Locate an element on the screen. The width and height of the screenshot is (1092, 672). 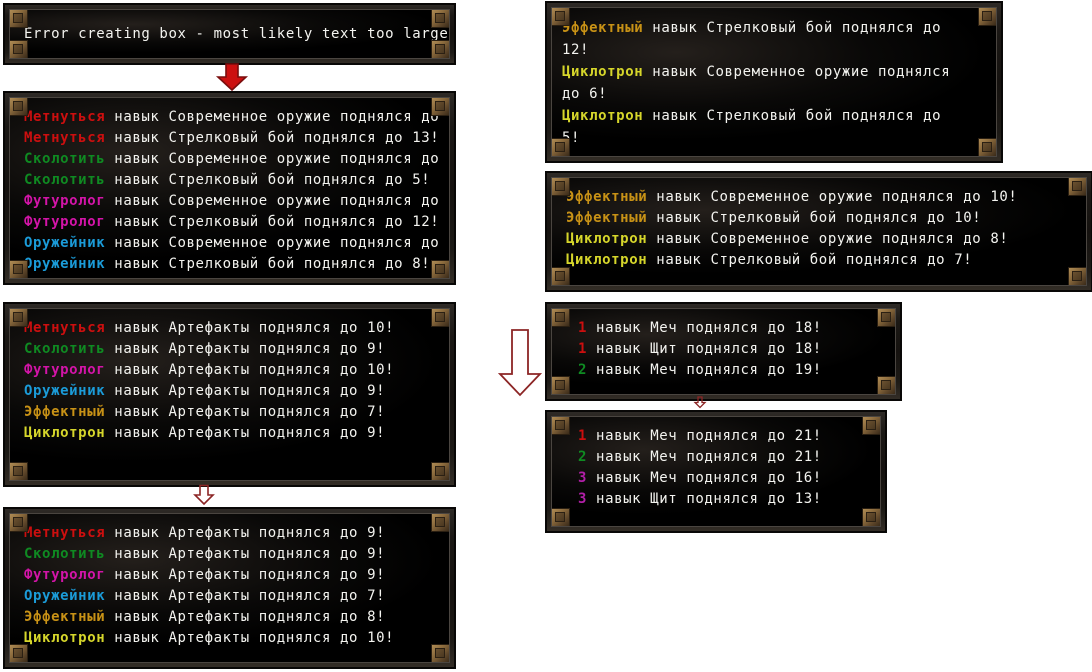
message-text: навык Артефакты поднялся до 8! is located at coordinates (245, 617).